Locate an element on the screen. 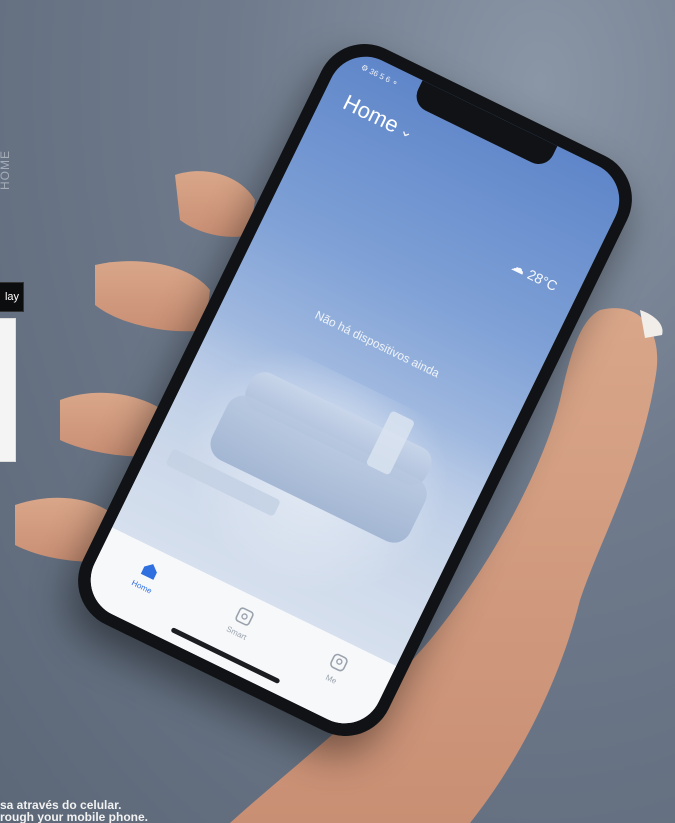  home-selector: Home ⌄ is located at coordinates (379, 118).